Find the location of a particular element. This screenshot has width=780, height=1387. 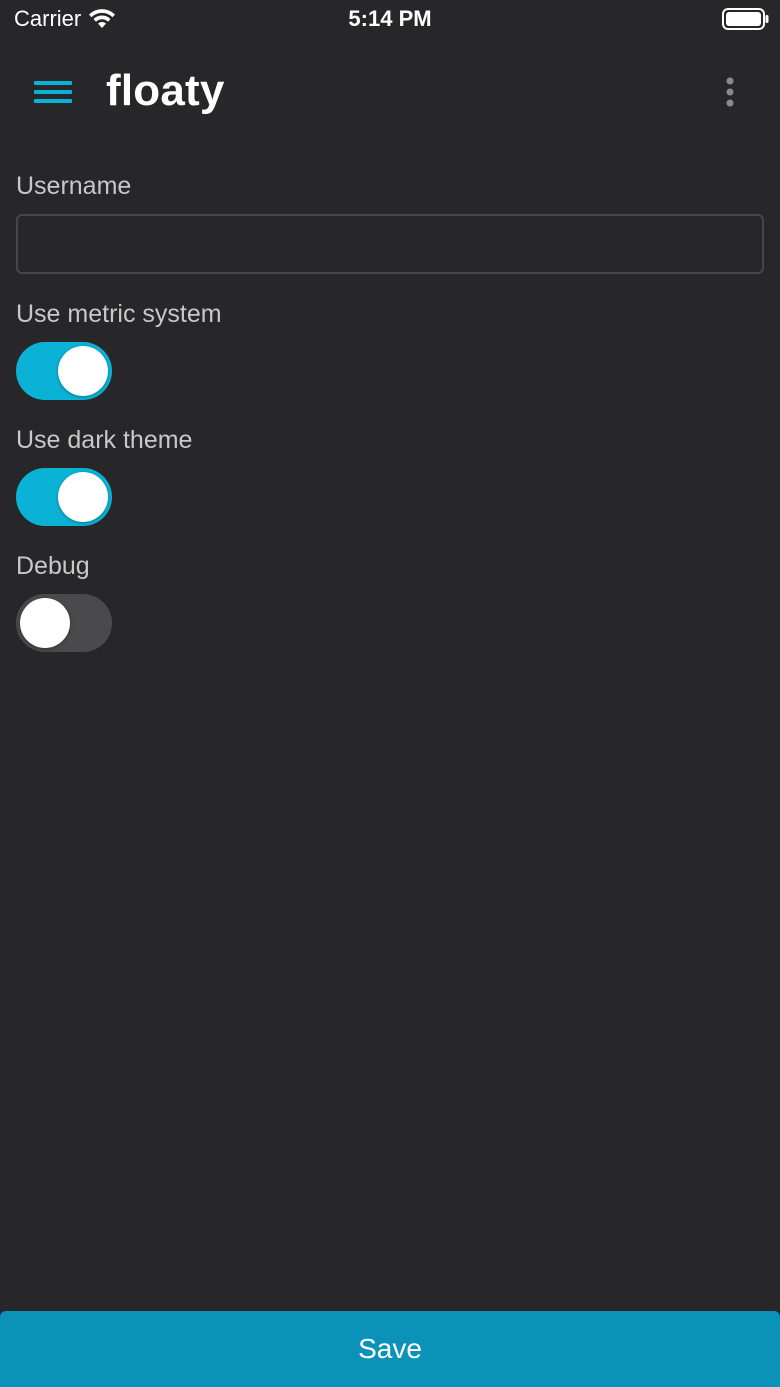

debug-toggle is located at coordinates (64, 623).